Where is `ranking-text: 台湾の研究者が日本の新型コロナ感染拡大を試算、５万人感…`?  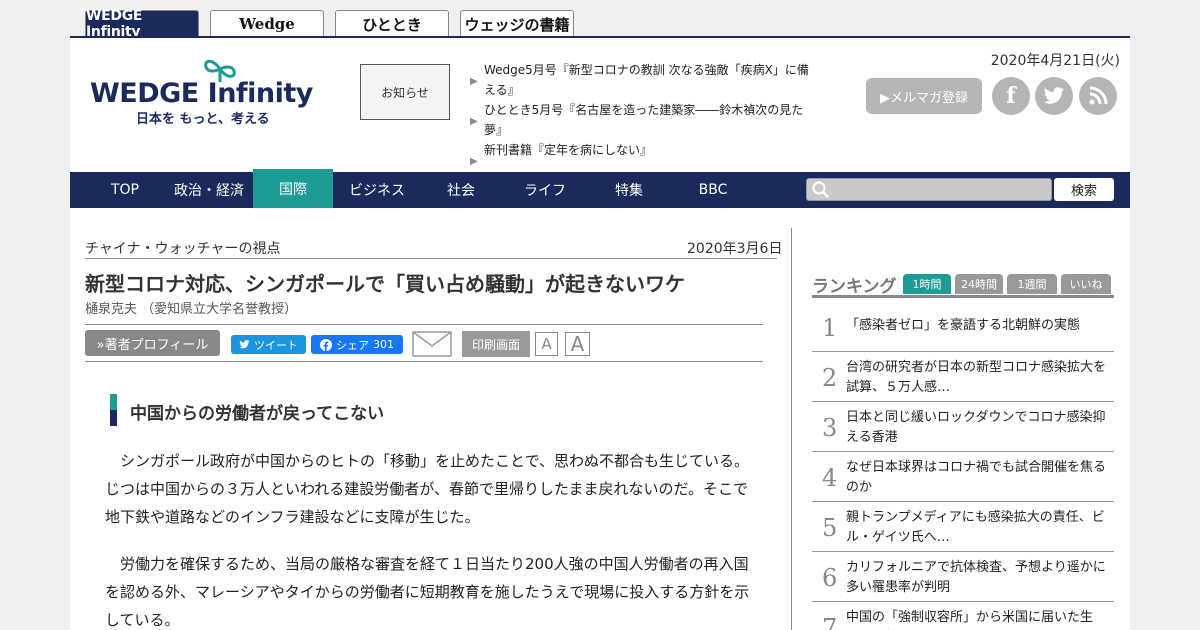
ranking-text: 台湾の研究者が日本の新型コロナ感染拡大を試算、５万人感… is located at coordinates (976, 377).